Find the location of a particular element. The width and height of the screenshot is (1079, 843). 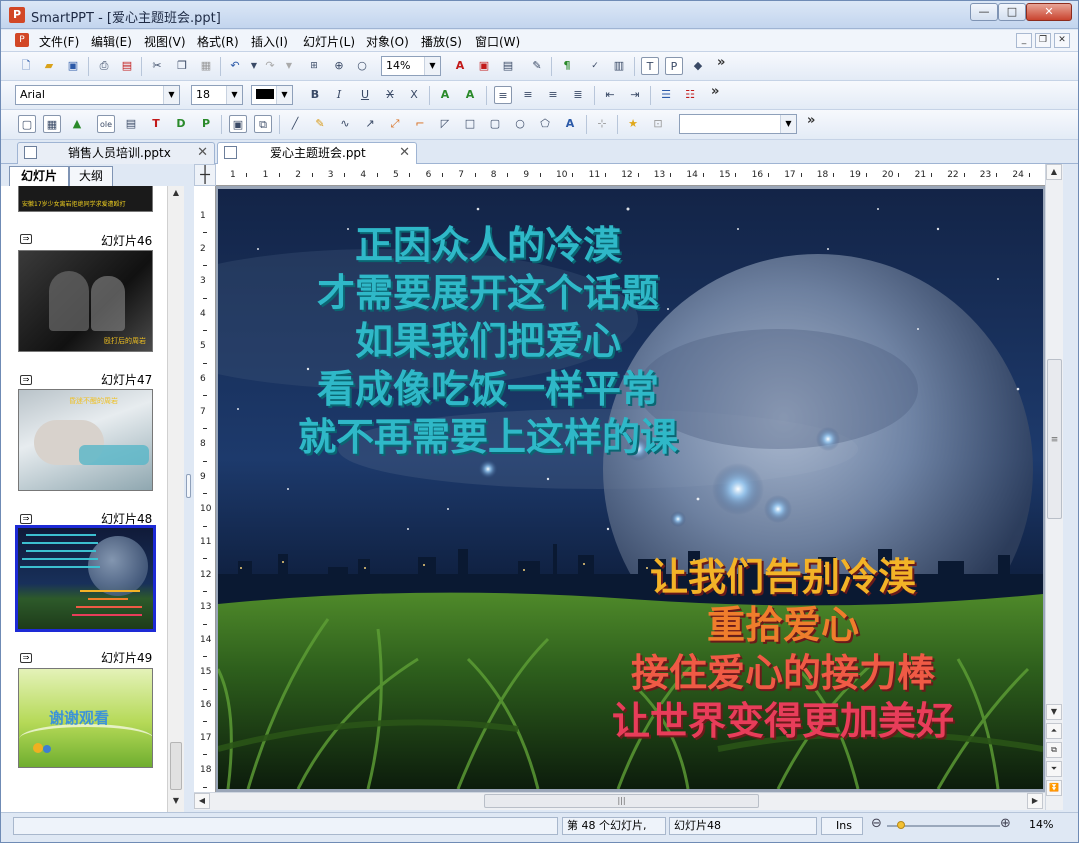

print-icon: ⎙ is located at coordinates (104, 66).